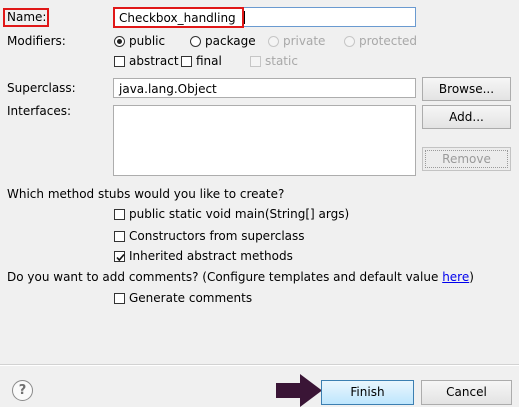 This screenshot has width=519, height=407. Describe the element at coordinates (119, 236) in the screenshot. I see `constructors-checkbox` at that location.